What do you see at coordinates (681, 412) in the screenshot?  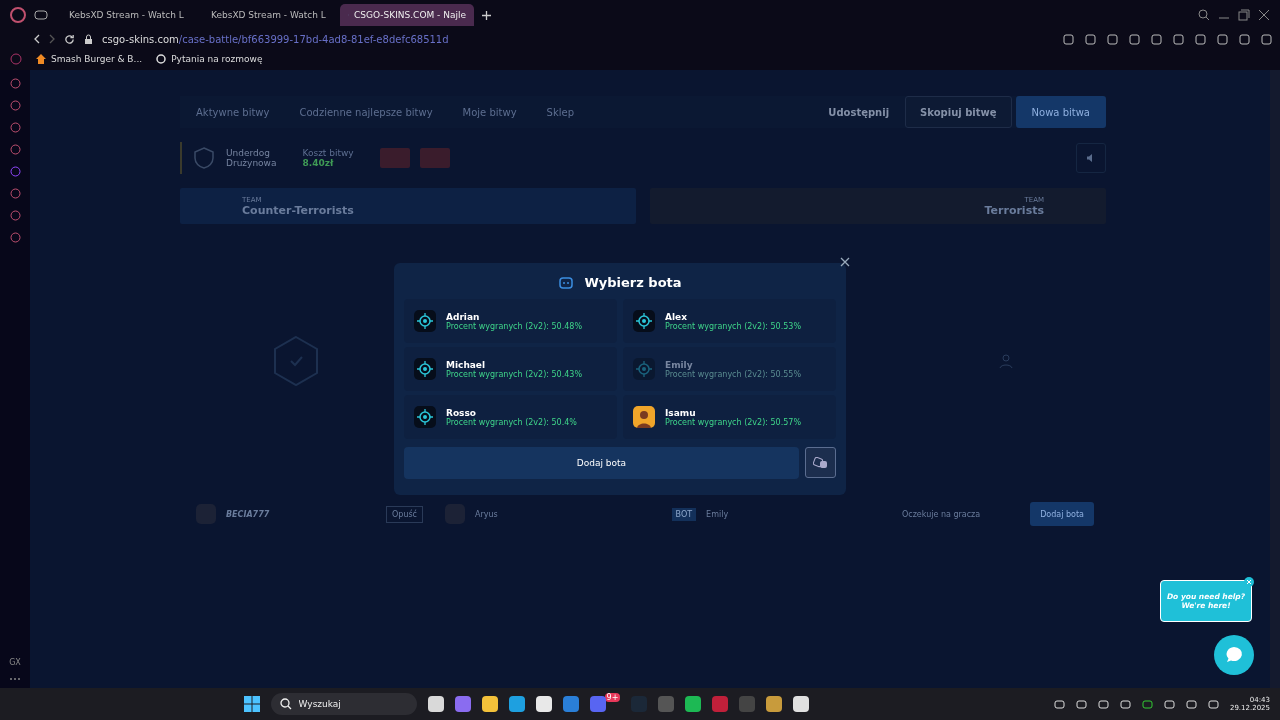 I see `bot-name: Isamu` at bounding box center [681, 412].